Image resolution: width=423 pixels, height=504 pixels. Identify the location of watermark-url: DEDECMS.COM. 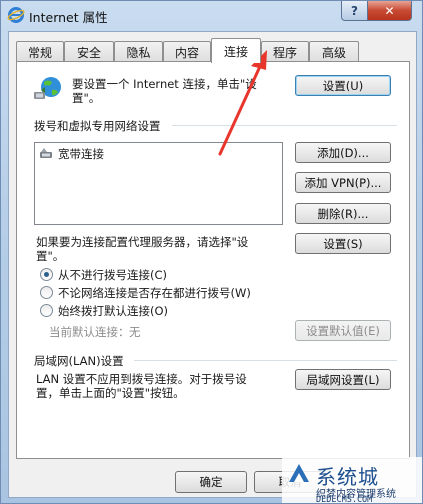
(344, 499).